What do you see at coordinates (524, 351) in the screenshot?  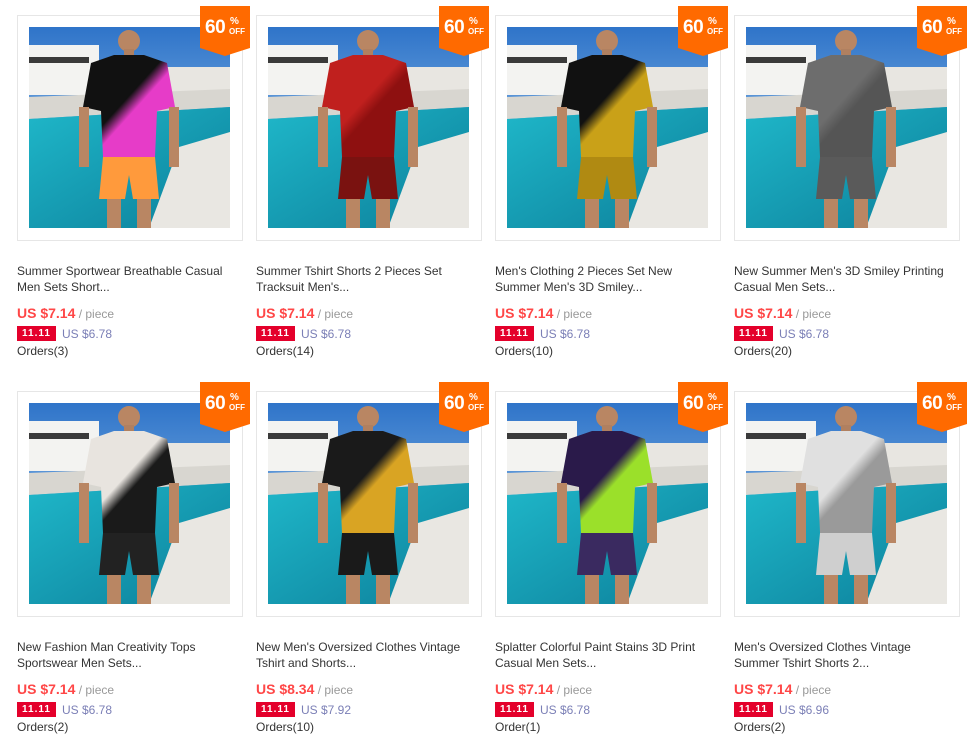 I see `order-count: Orders(10)` at bounding box center [524, 351].